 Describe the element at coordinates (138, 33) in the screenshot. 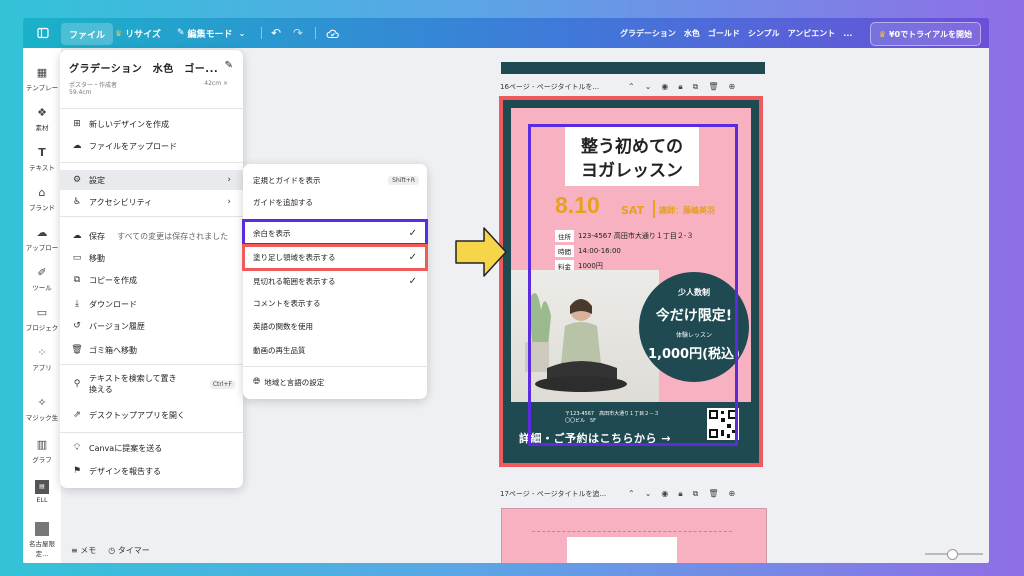

I see `resize-button: ♛ リサイズ` at that location.